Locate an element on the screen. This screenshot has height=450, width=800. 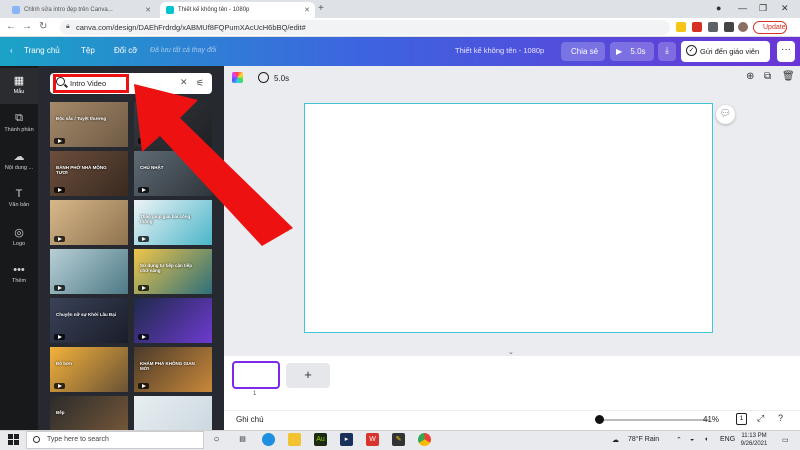
home-link: Trang chủ is located at coordinates (42, 50).